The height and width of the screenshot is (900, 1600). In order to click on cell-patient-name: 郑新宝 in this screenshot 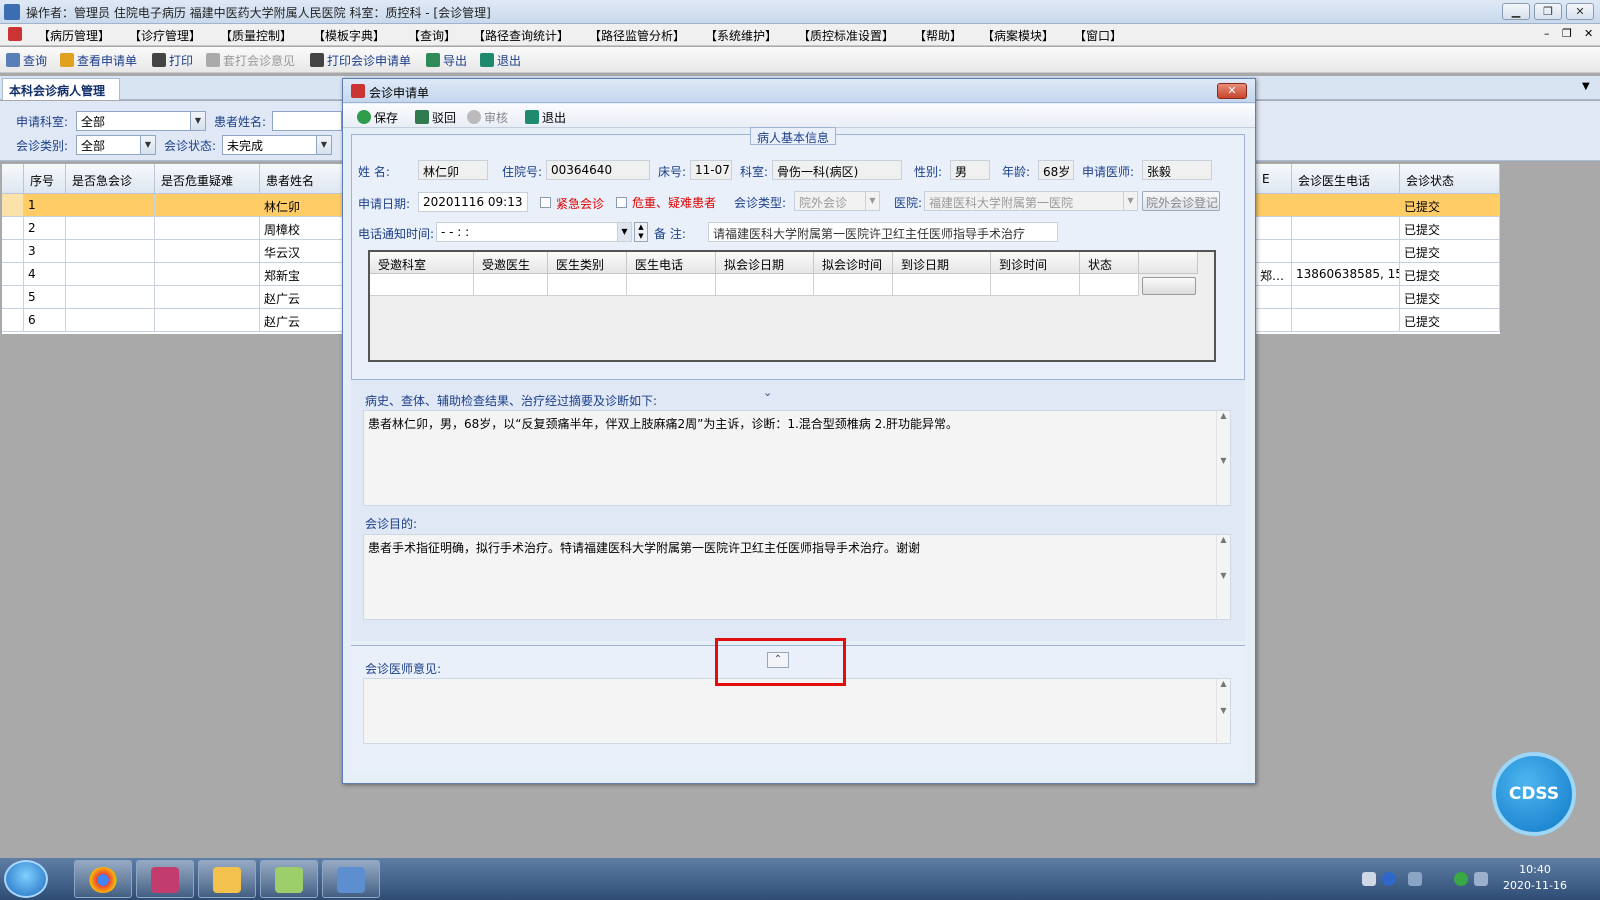, I will do `click(302, 274)`.